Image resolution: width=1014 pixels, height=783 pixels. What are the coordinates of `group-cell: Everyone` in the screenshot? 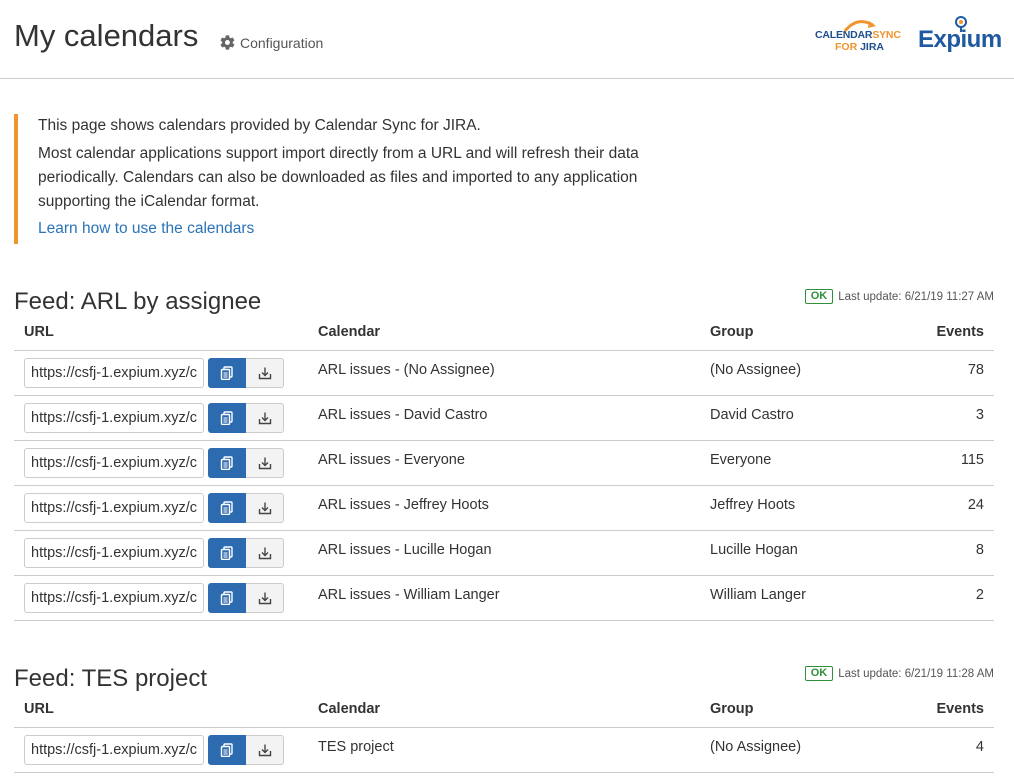 It's located at (800, 463).